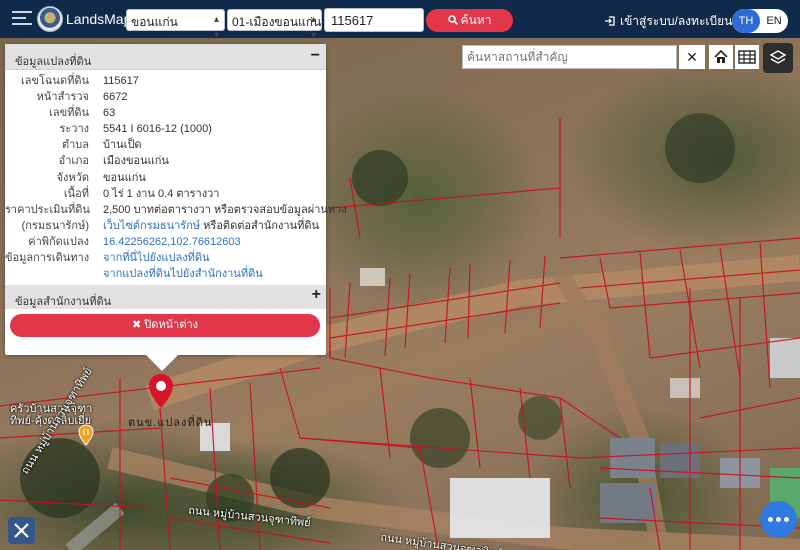  What do you see at coordinates (569, 57) in the screenshot?
I see `landmark-search-input` at bounding box center [569, 57].